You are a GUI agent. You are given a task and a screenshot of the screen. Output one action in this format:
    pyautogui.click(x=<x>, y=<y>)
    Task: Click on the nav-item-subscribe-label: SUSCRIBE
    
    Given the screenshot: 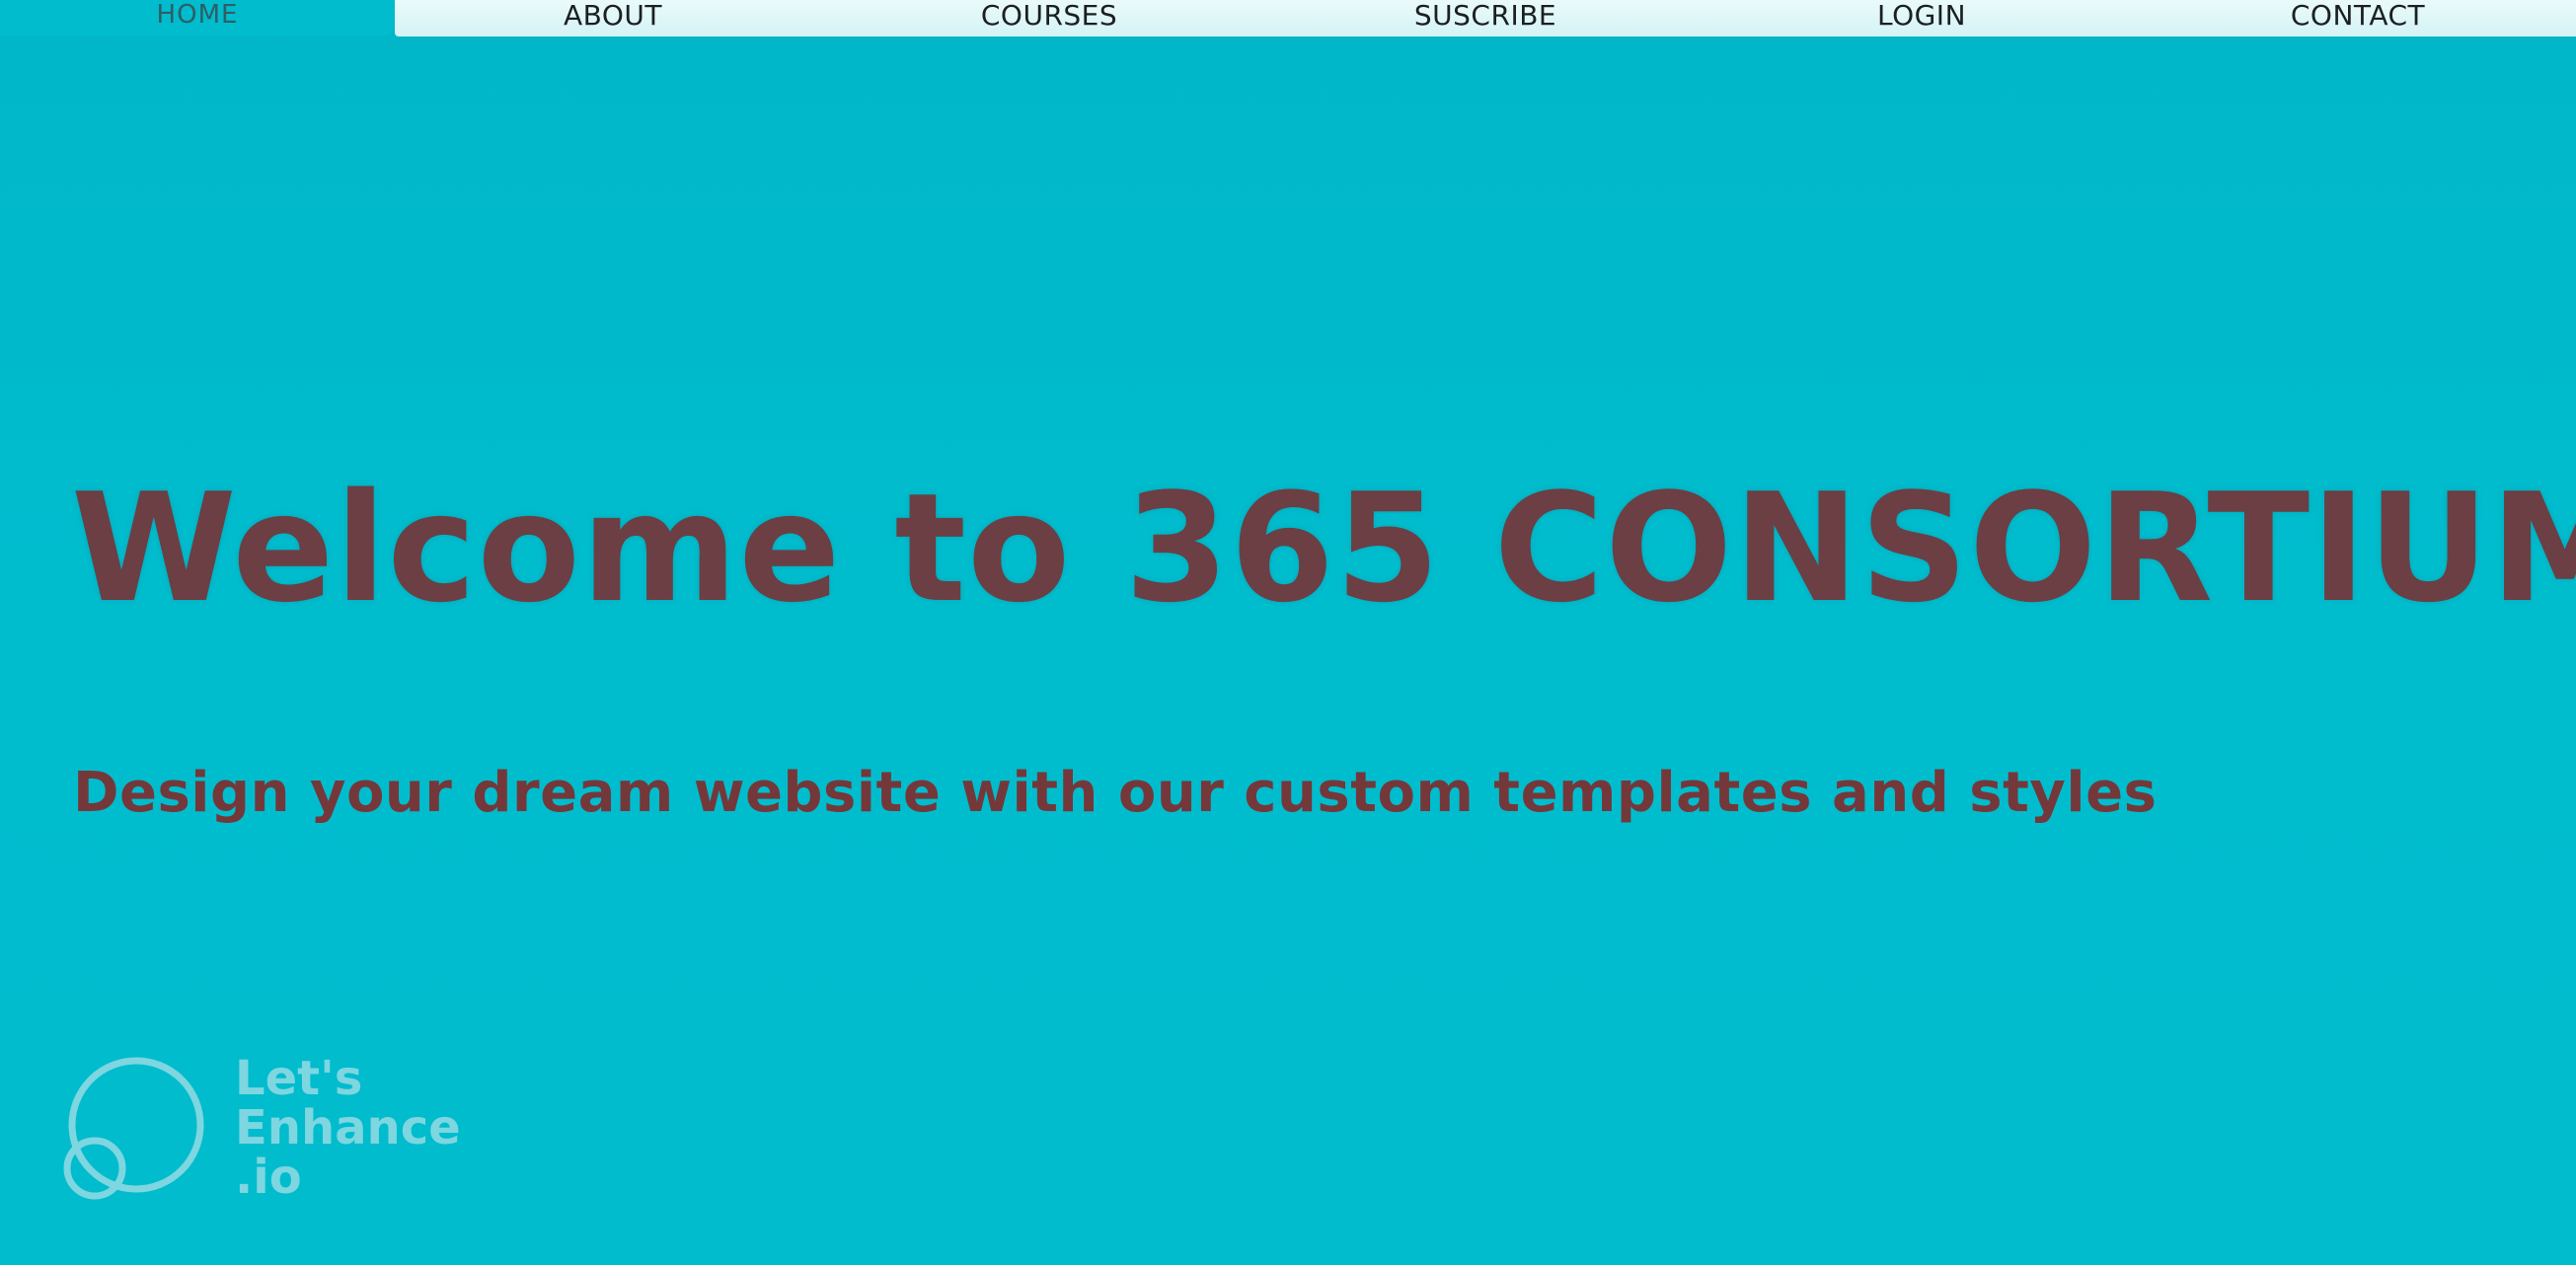 What is the action you would take?
    pyautogui.click(x=1485, y=16)
    